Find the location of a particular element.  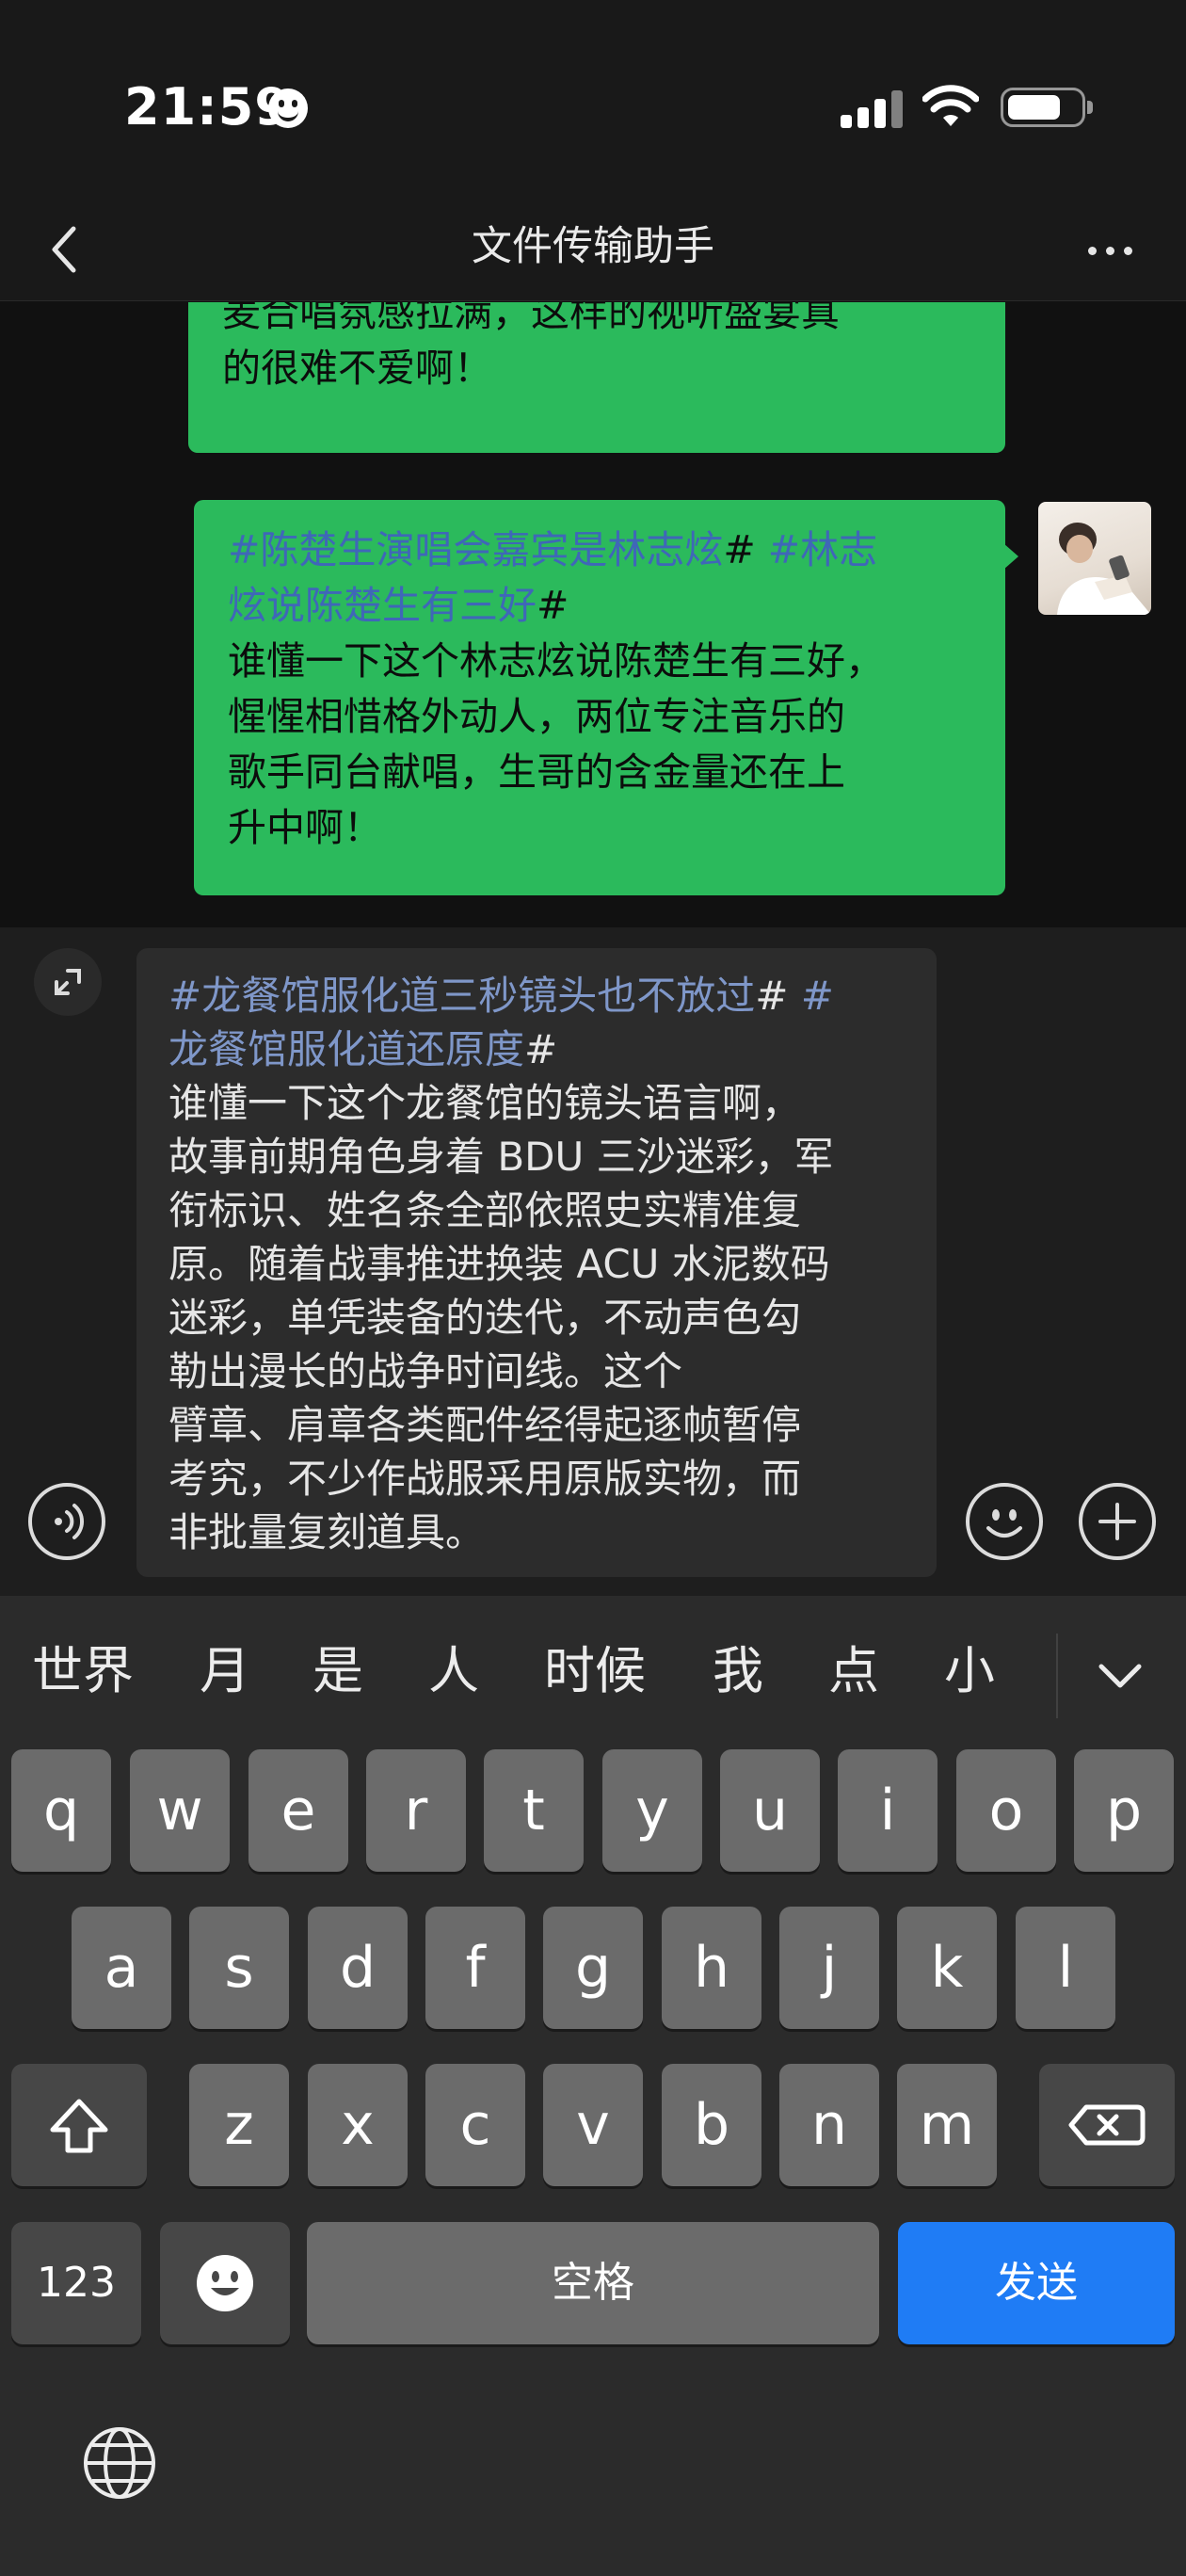

input-line: 非批量复刻道具。 is located at coordinates (327, 1532).